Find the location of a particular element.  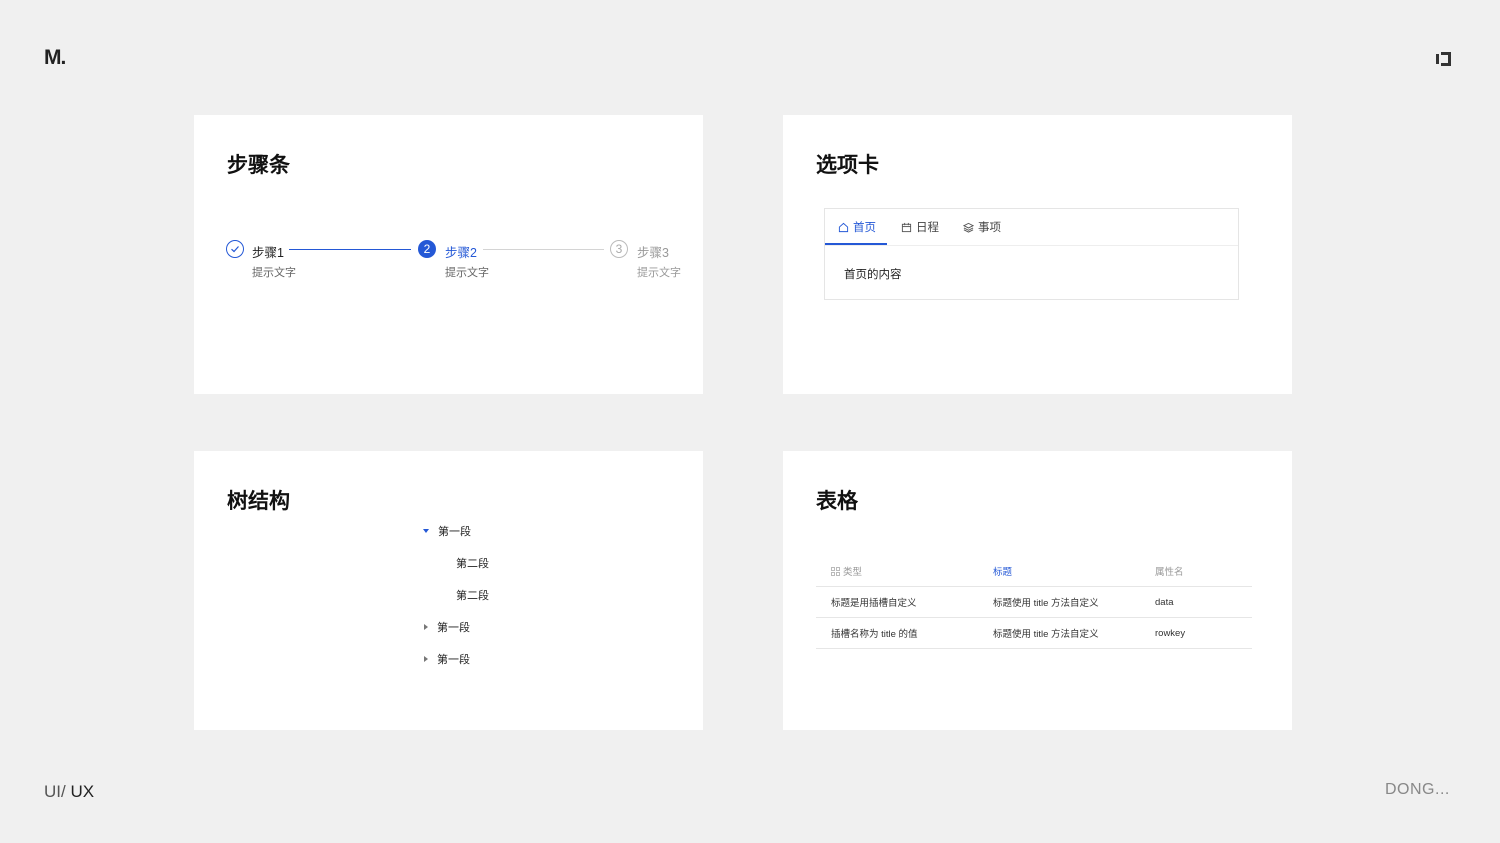

tabs-card: 选项卡 首页 日程 事项 首页的内容 is located at coordinates (1037, 254).